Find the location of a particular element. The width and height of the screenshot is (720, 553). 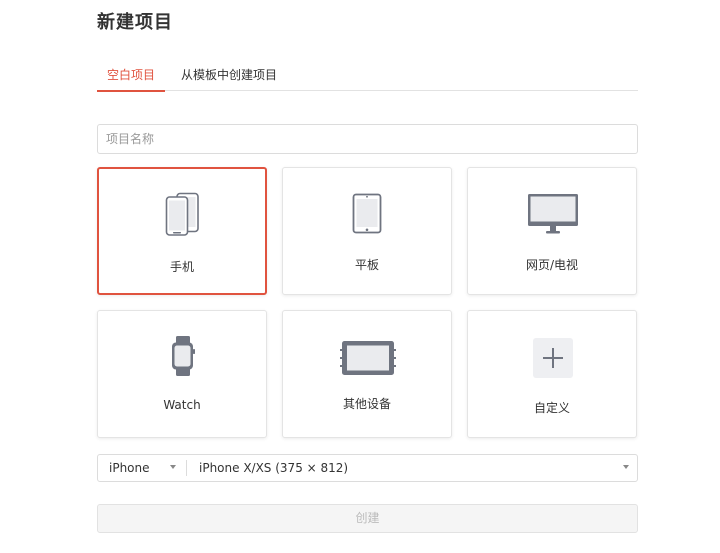

device-card-custom: 自定义 is located at coordinates (552, 374).